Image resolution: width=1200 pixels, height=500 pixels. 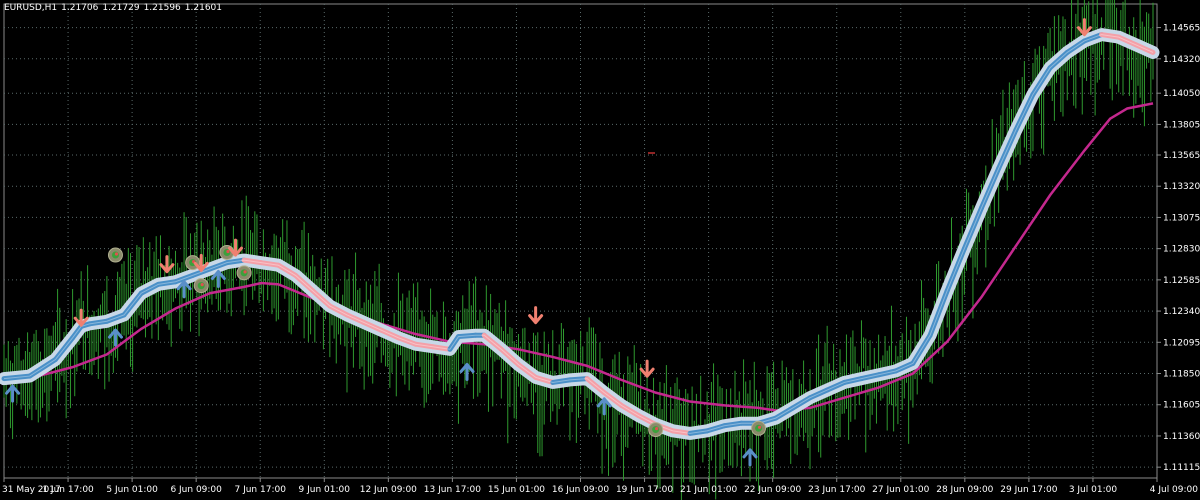 What do you see at coordinates (1181, 437) in the screenshot?
I see `price-label: 1.11360` at bounding box center [1181, 437].